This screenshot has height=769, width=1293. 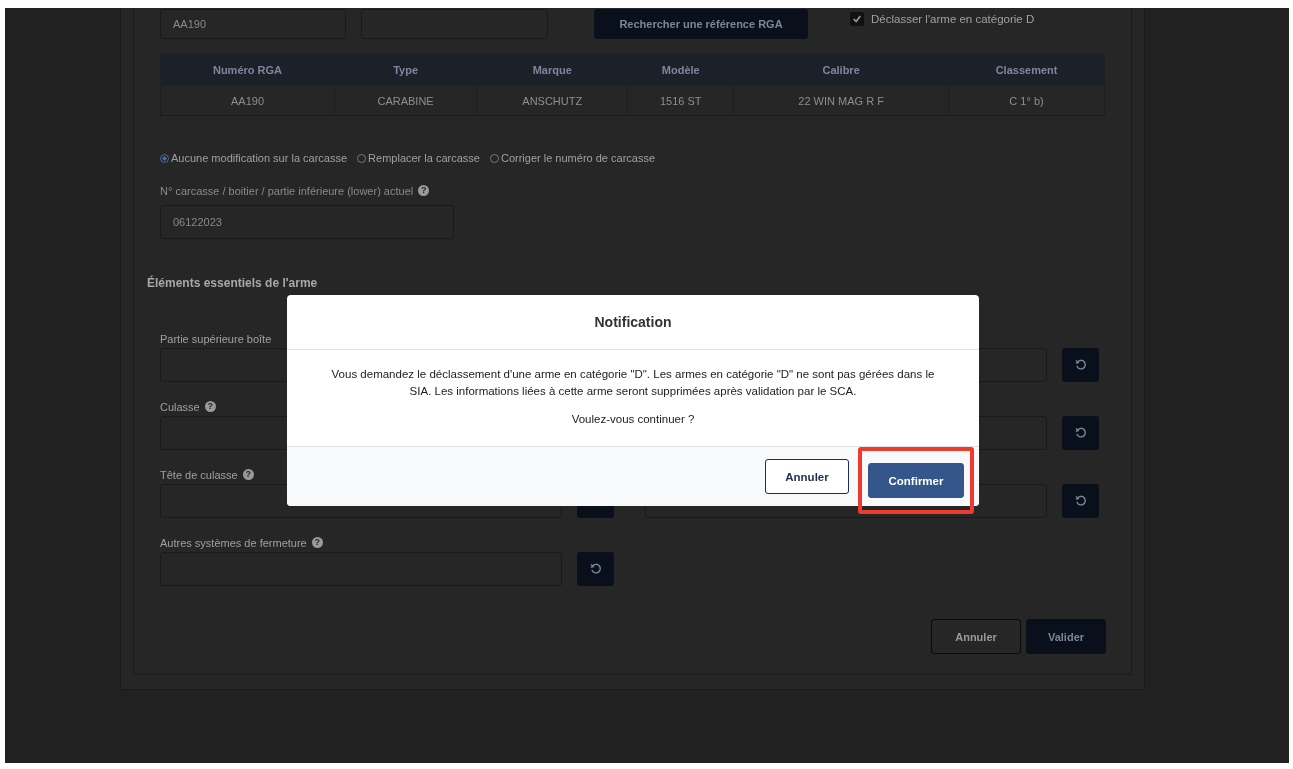 I want to click on field-label: Partie supérieure boîte, so click(x=216, y=338).